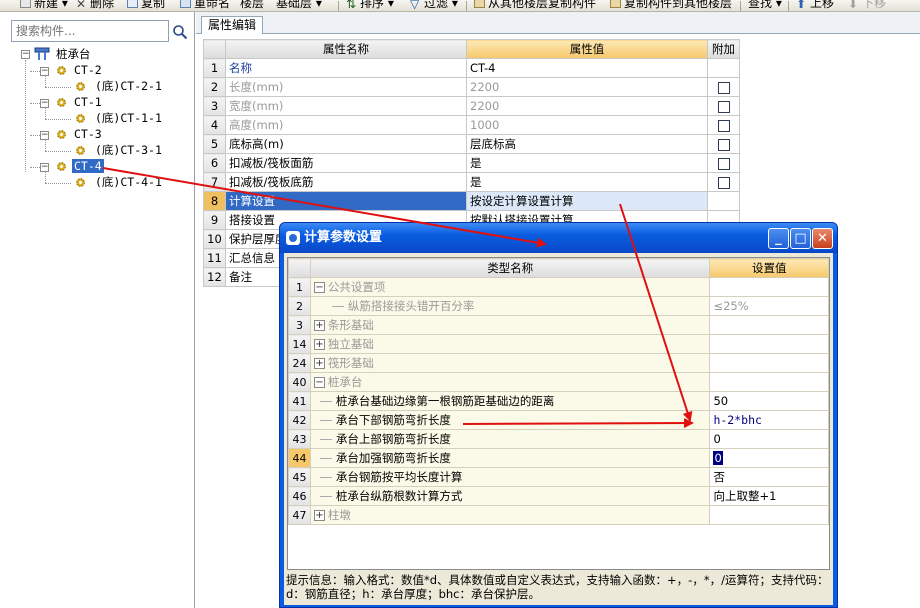 Image resolution: width=920 pixels, height=608 pixels. I want to click on property-value: CT-4, so click(587, 68).